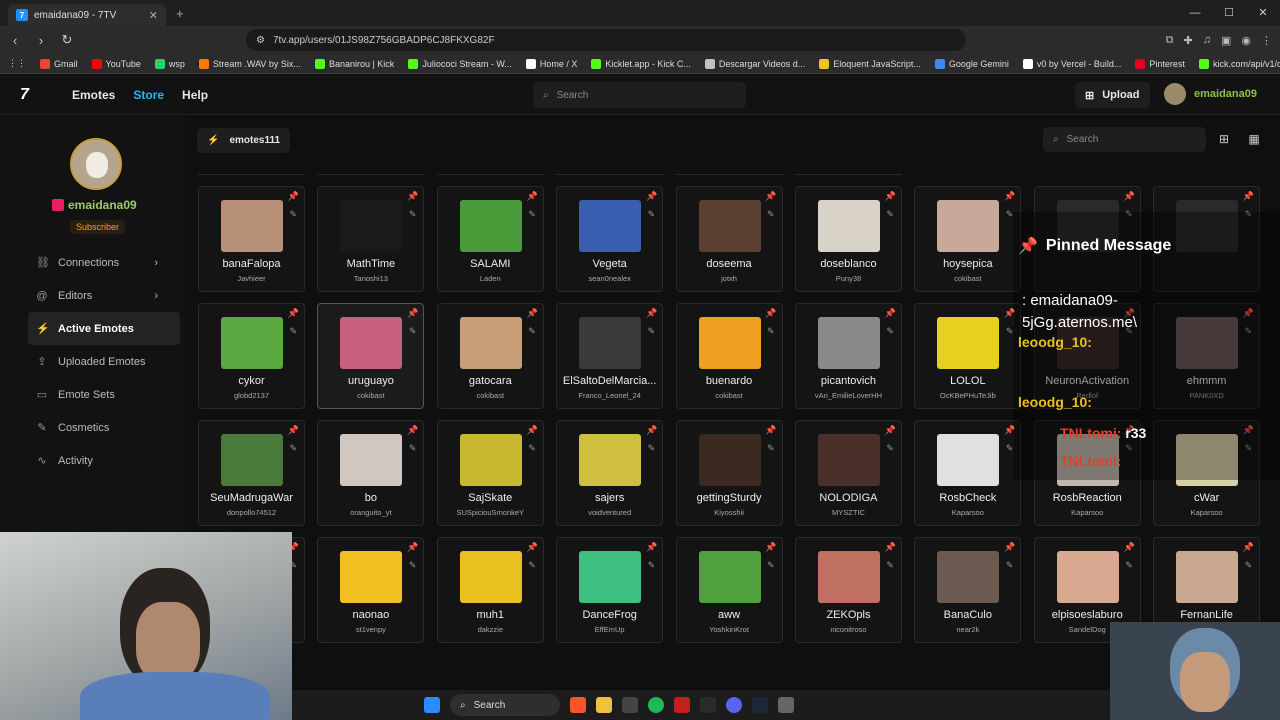 The width and height of the screenshot is (1280, 720). I want to click on emote-card: 📌 ✎ SeuMadrugaWar donpollo74512, so click(251, 473).